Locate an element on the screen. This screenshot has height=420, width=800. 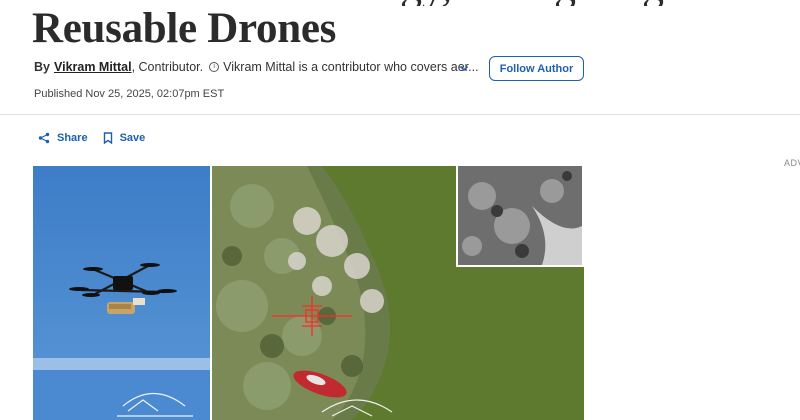
drone-sky-photo is located at coordinates (121, 293).